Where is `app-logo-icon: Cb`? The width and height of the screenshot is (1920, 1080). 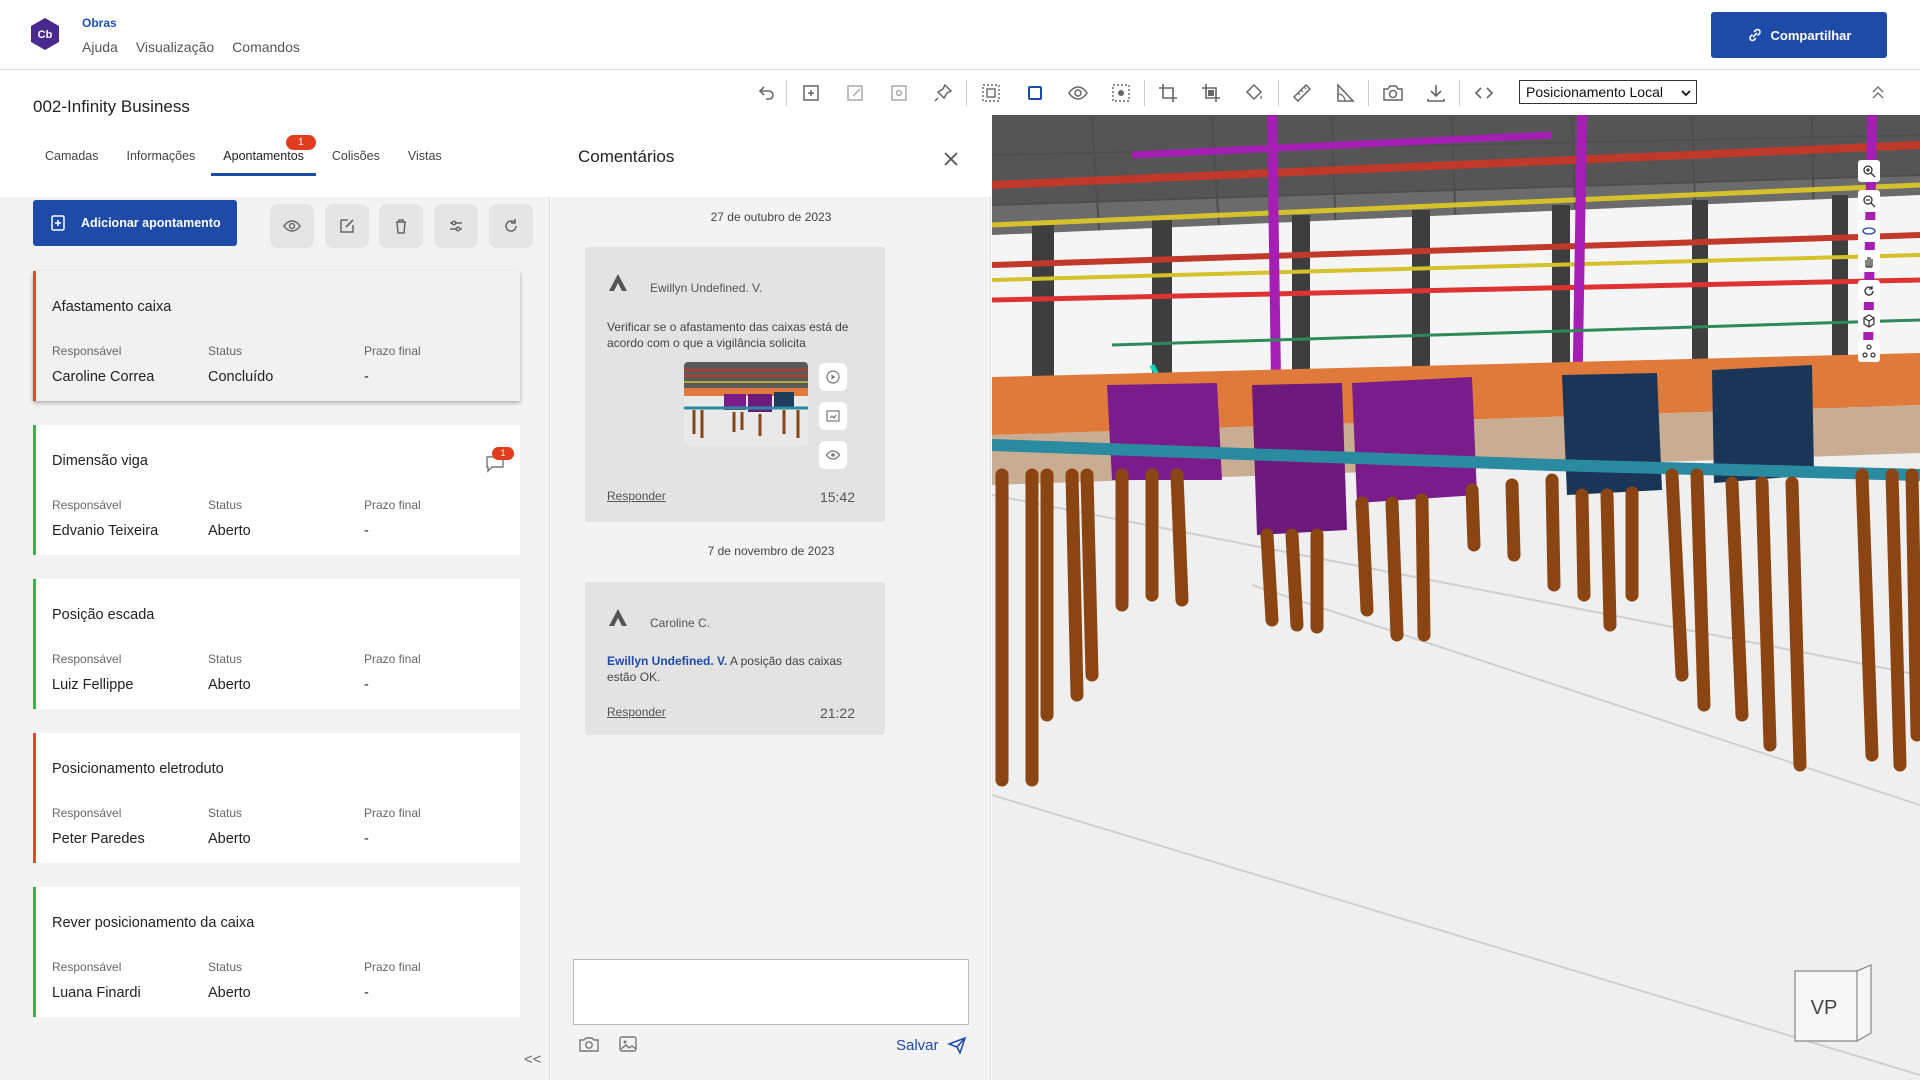
app-logo-icon: Cb is located at coordinates (45, 34).